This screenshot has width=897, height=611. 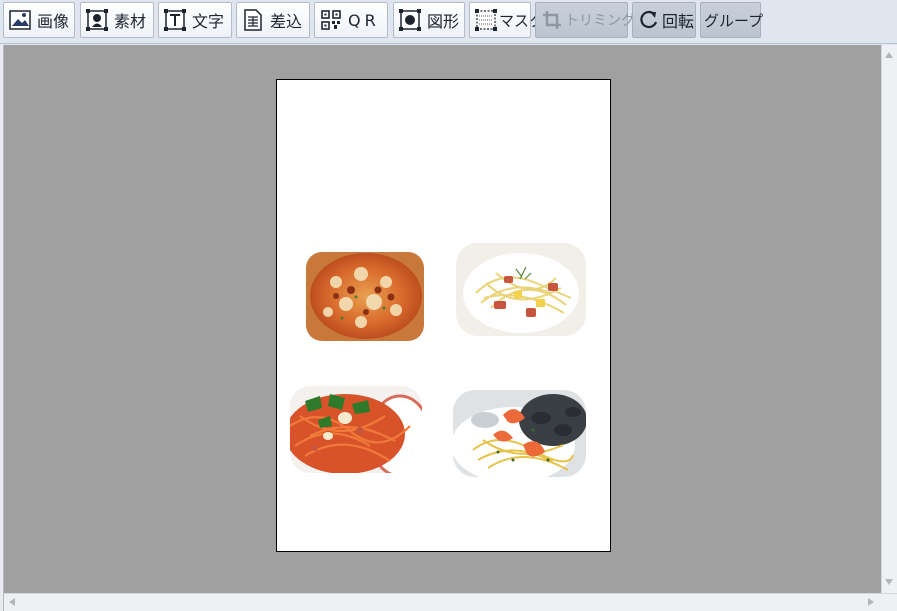 What do you see at coordinates (12, 602) in the screenshot?
I see `scroll-left-icon` at bounding box center [12, 602].